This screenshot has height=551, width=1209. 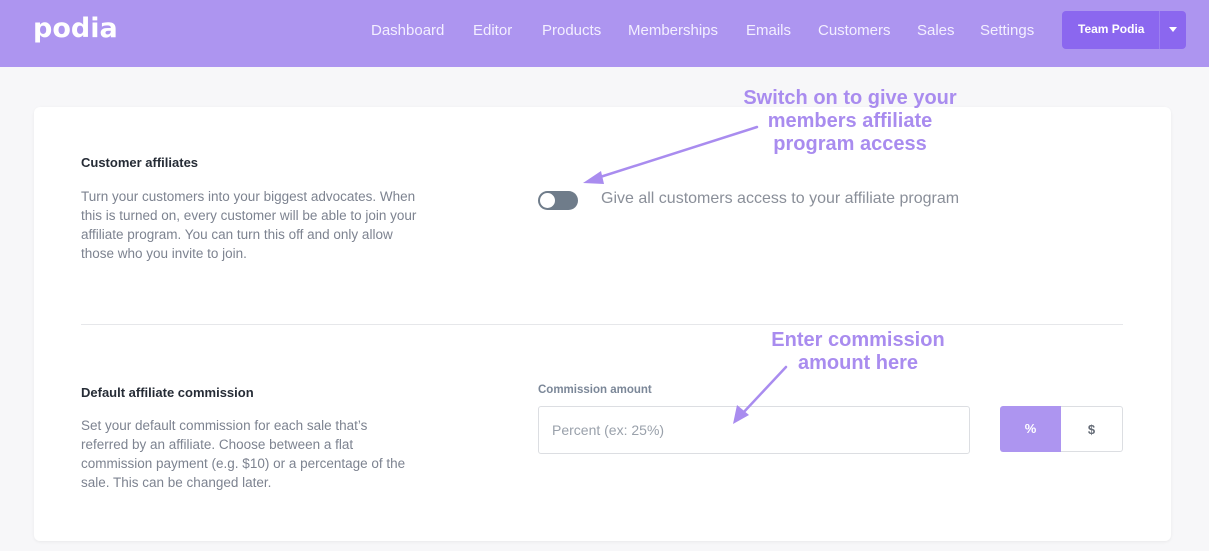 What do you see at coordinates (768, 30) in the screenshot?
I see `nav-emails: Emails` at bounding box center [768, 30].